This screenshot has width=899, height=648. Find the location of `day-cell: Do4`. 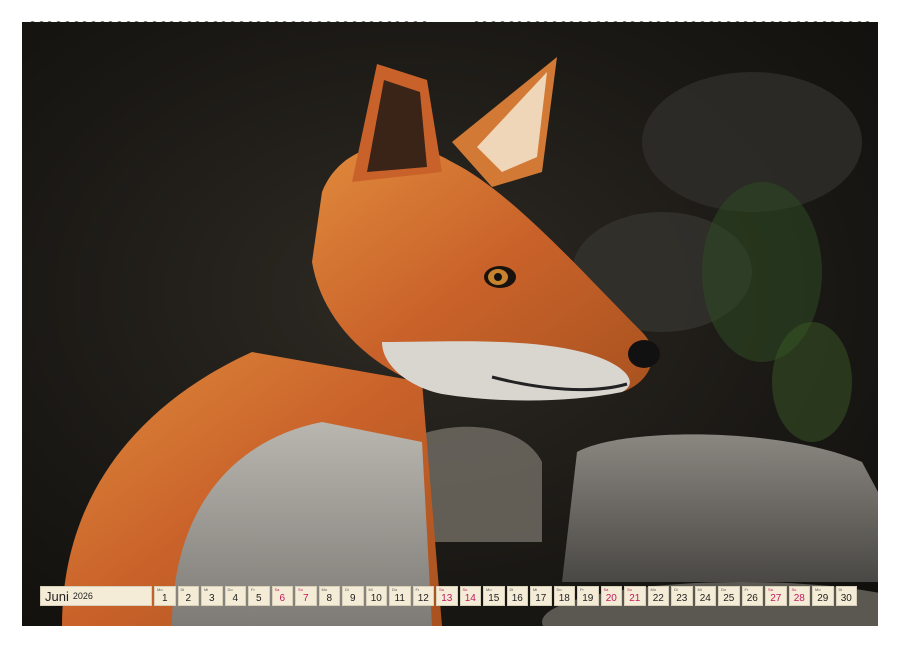

day-cell: Do4 is located at coordinates (236, 596).